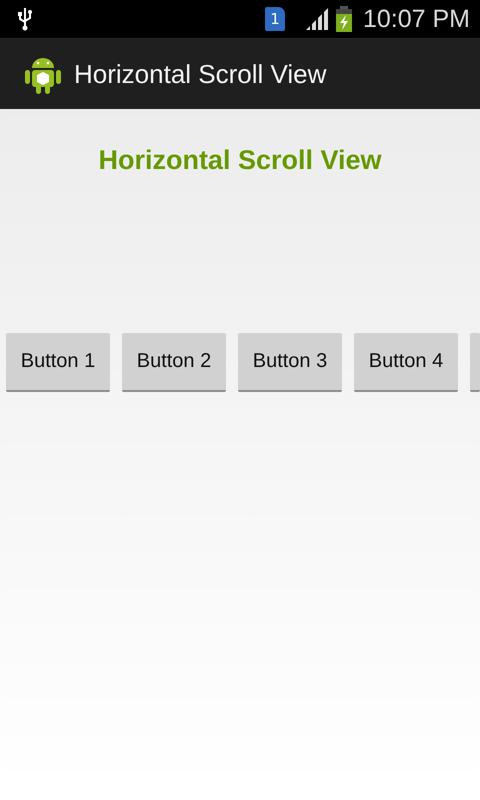 The width and height of the screenshot is (480, 800). Describe the element at coordinates (274, 19) in the screenshot. I see `notification-badge: 1` at that location.